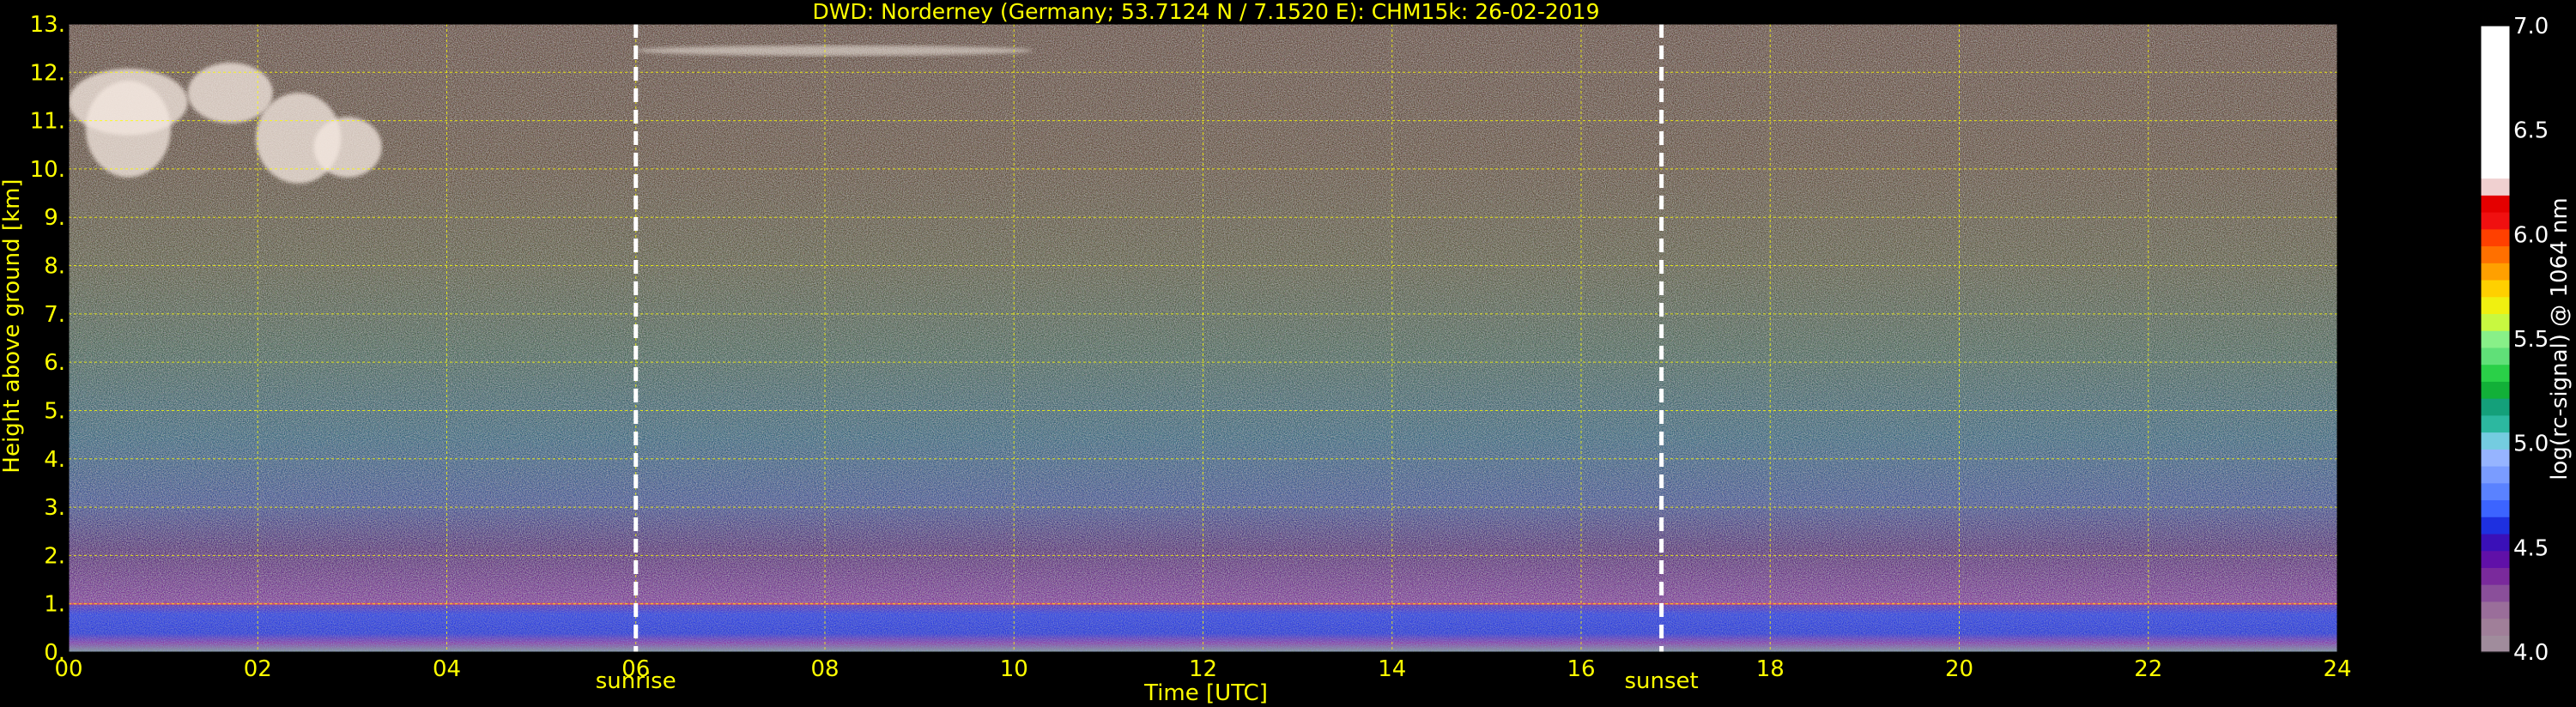 The image size is (2576, 707). What do you see at coordinates (1771, 669) in the screenshot?
I see `x-tick-label: 18` at bounding box center [1771, 669].